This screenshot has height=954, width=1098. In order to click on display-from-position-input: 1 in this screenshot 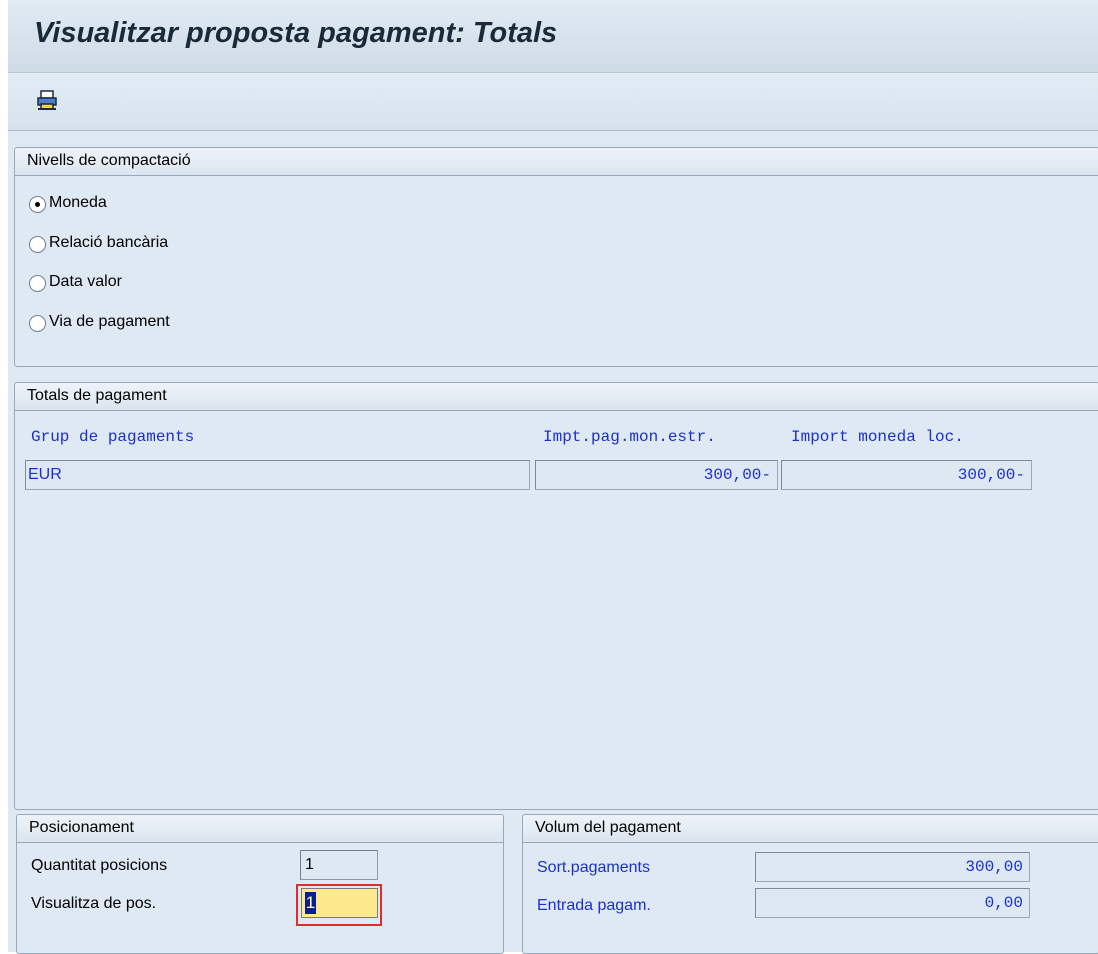, I will do `click(339, 903)`.